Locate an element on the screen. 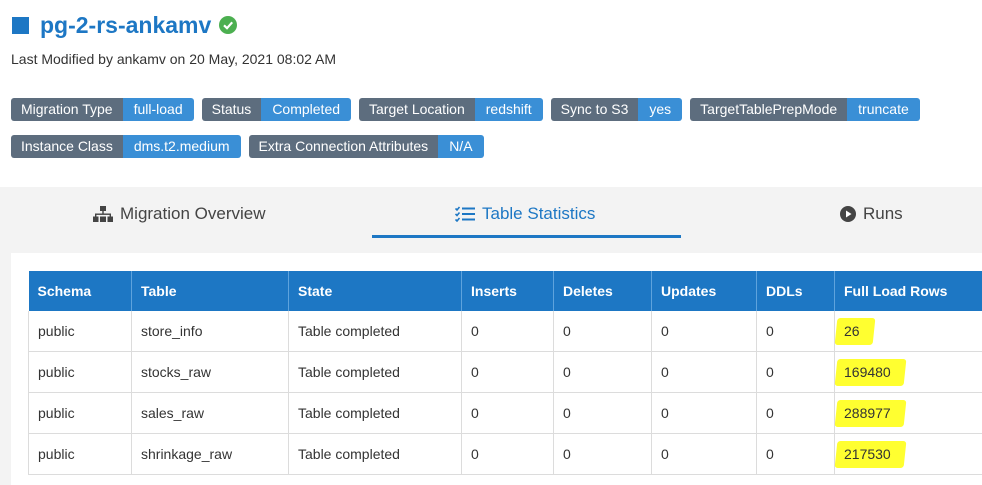 Image resolution: width=982 pixels, height=485 pixels. tab-migration-overview: Migration Overview is located at coordinates (179, 214).